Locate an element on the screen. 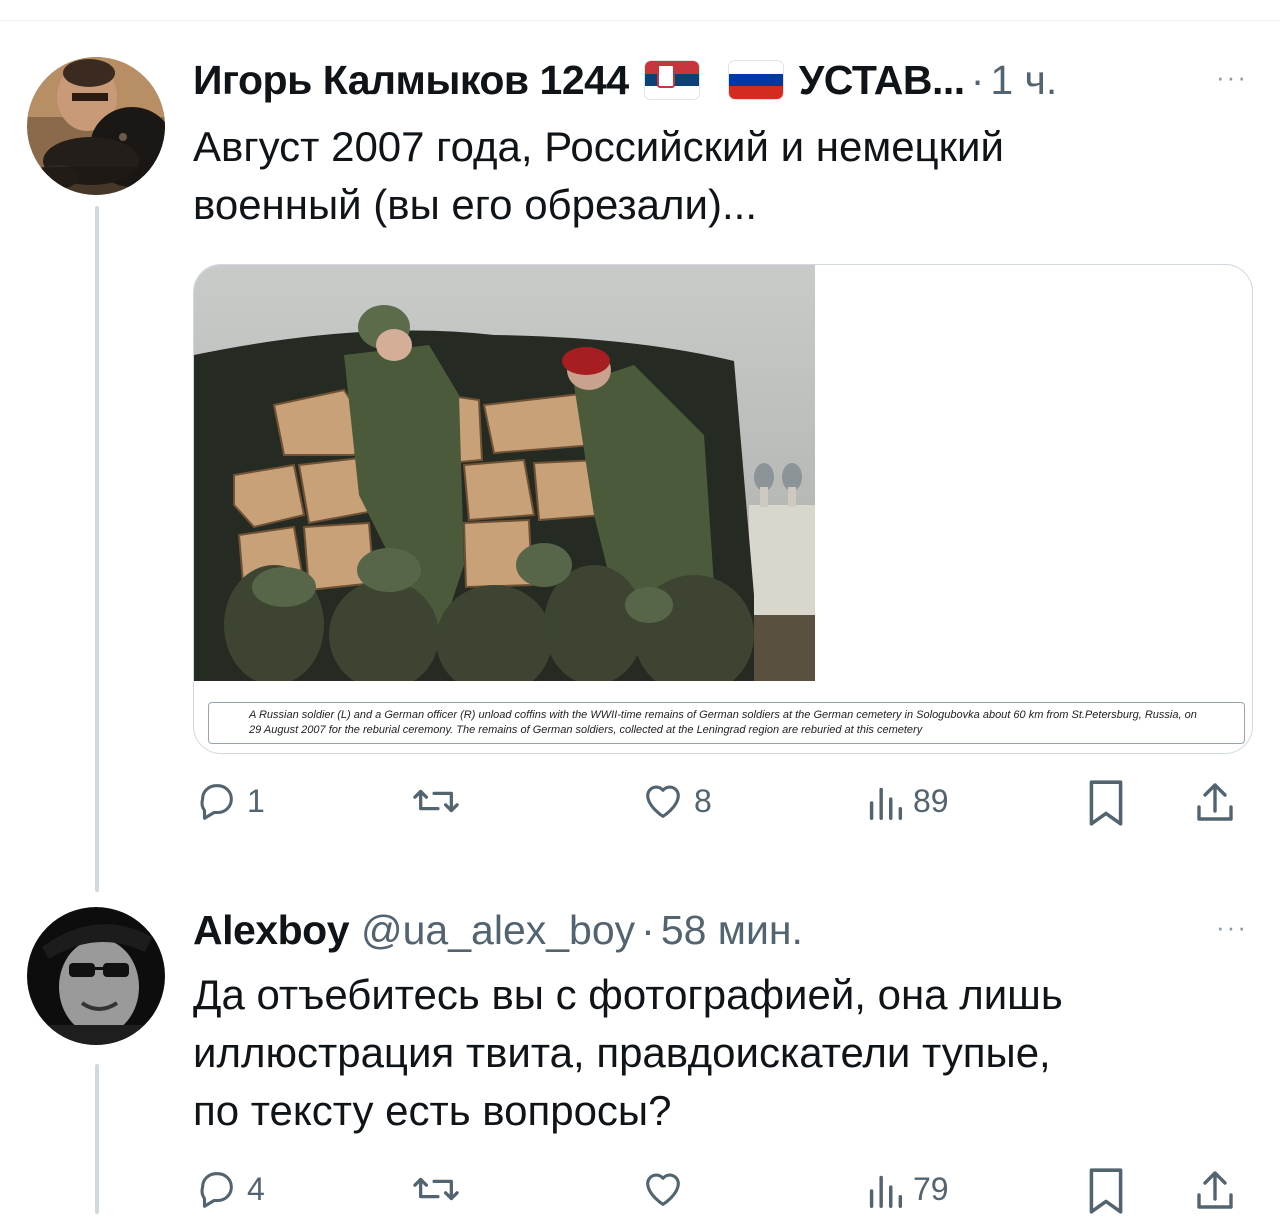  timestamp: 1 ч. is located at coordinates (1023, 80).